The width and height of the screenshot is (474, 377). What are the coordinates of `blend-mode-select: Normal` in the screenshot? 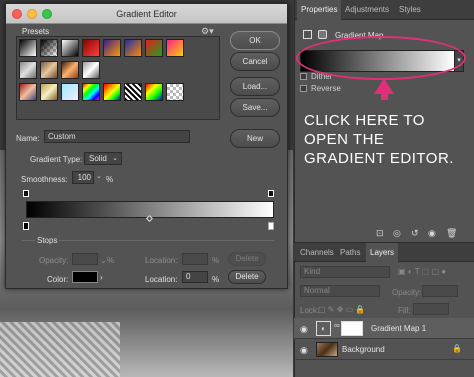 It's located at (340, 291).